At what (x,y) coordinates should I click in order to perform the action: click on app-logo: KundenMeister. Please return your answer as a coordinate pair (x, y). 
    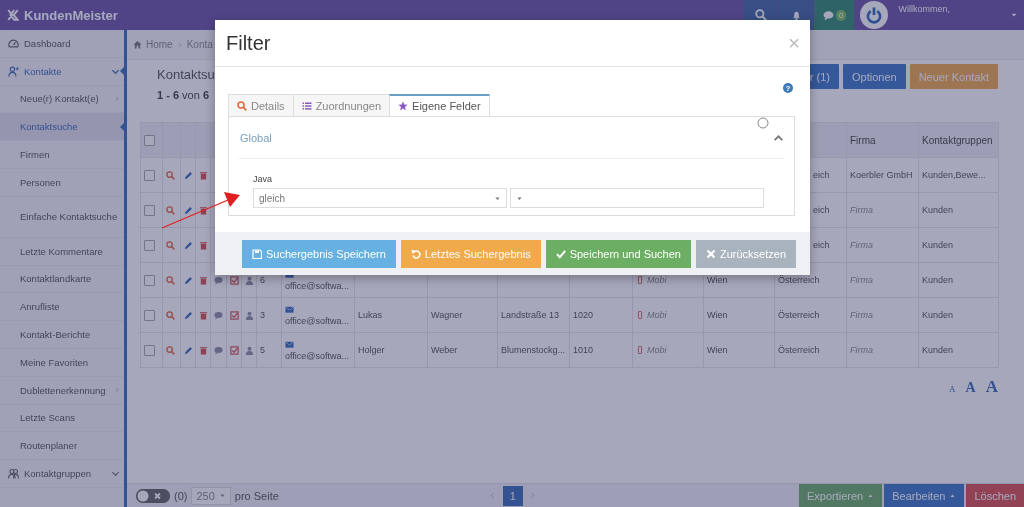
    Looking at the image, I should click on (71, 15).